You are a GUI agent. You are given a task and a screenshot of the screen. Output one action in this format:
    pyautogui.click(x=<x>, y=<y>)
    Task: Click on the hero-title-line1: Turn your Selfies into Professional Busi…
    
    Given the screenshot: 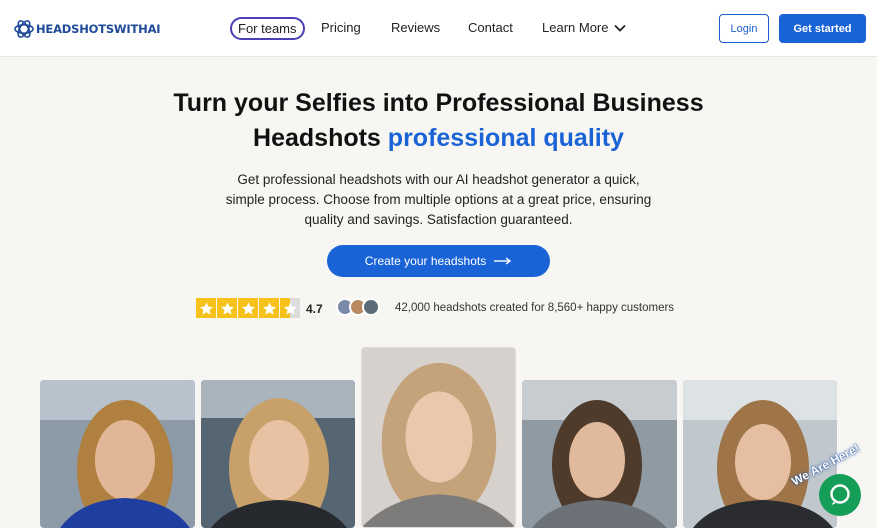 What is the action you would take?
    pyautogui.click(x=438, y=103)
    